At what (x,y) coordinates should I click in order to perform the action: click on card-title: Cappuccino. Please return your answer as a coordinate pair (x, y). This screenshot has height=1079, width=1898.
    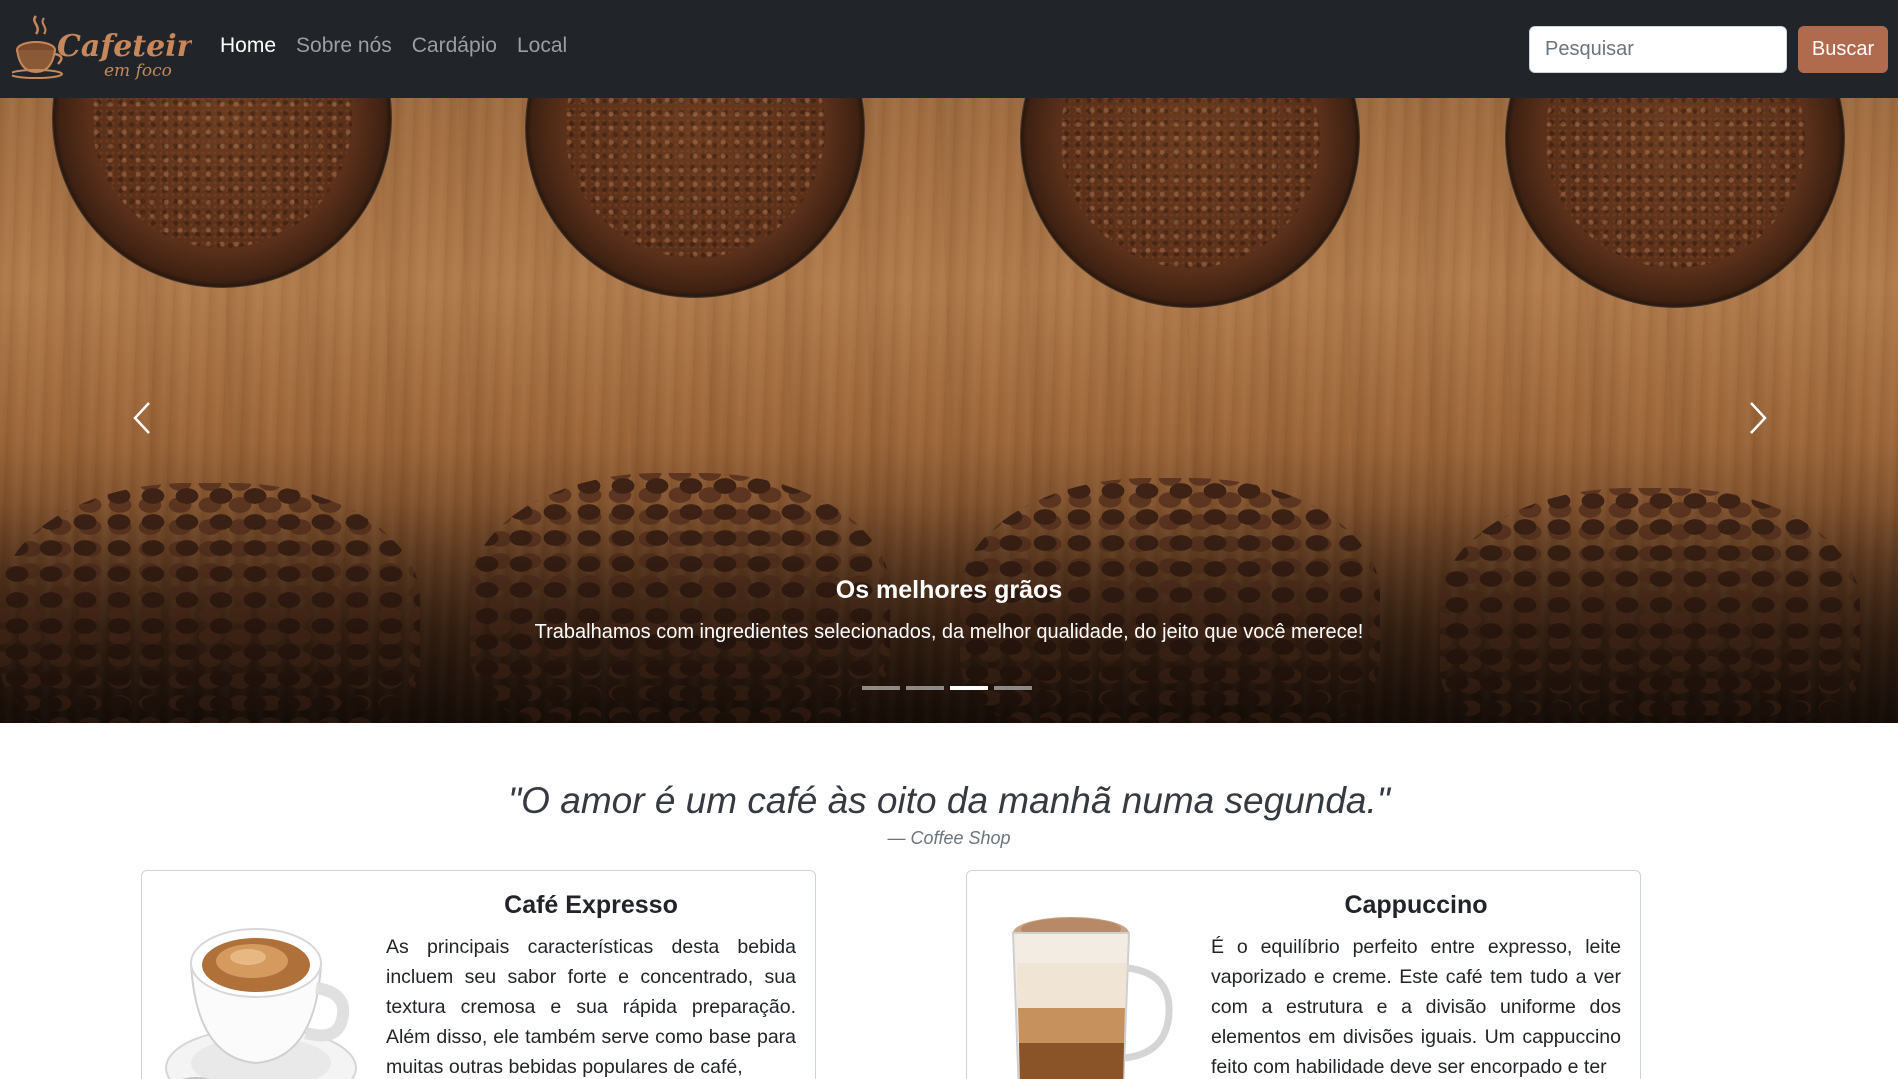
    Looking at the image, I should click on (1416, 905).